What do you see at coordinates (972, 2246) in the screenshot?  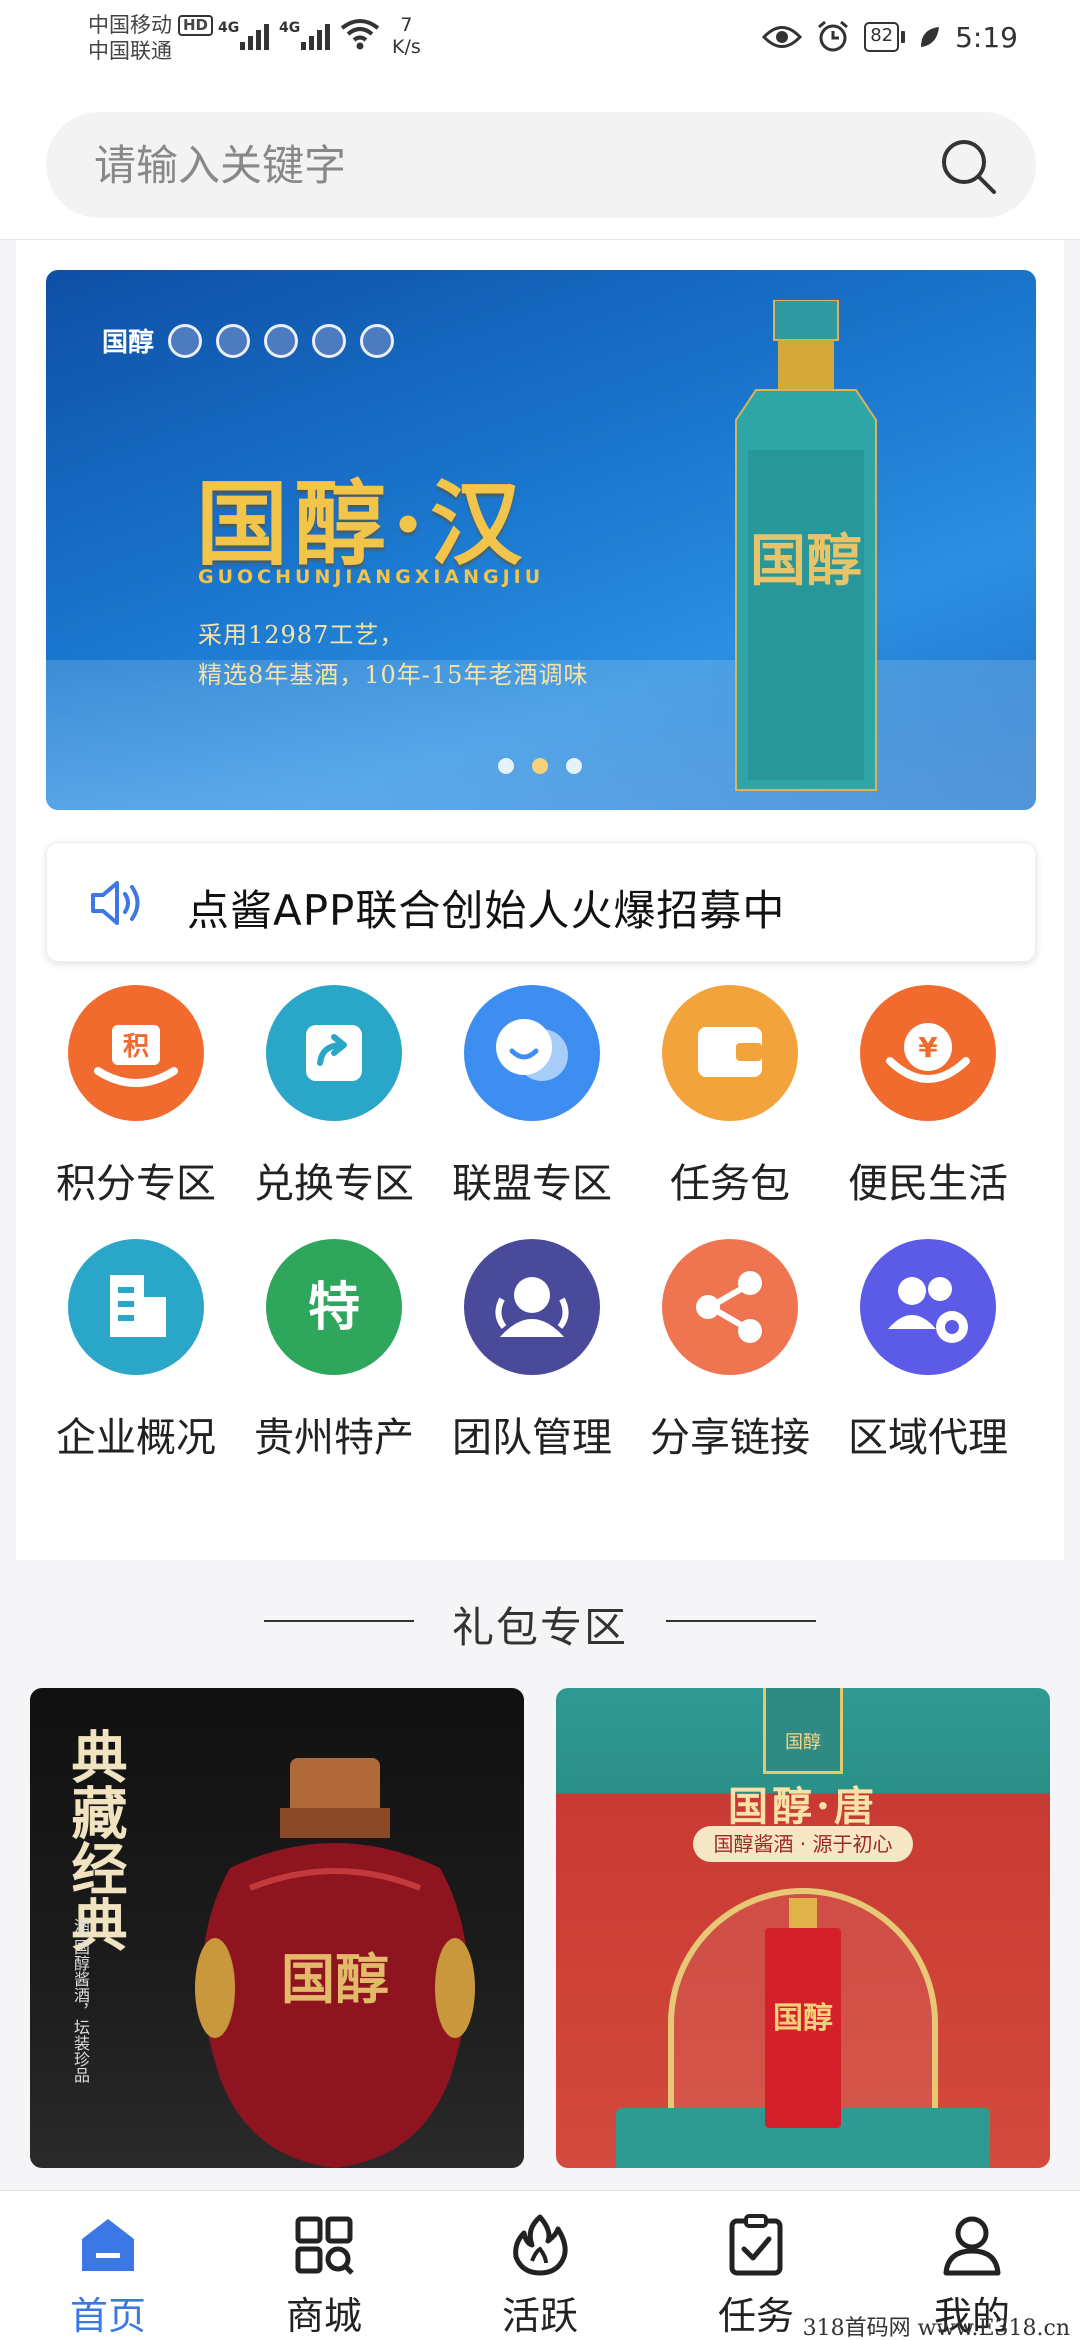 I see `profile-icon` at bounding box center [972, 2246].